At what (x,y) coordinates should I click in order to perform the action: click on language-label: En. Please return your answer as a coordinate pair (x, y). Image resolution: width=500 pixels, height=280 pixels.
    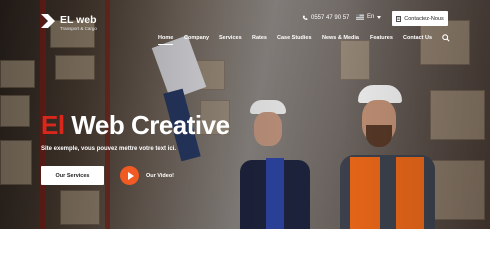
    Looking at the image, I should click on (371, 17).